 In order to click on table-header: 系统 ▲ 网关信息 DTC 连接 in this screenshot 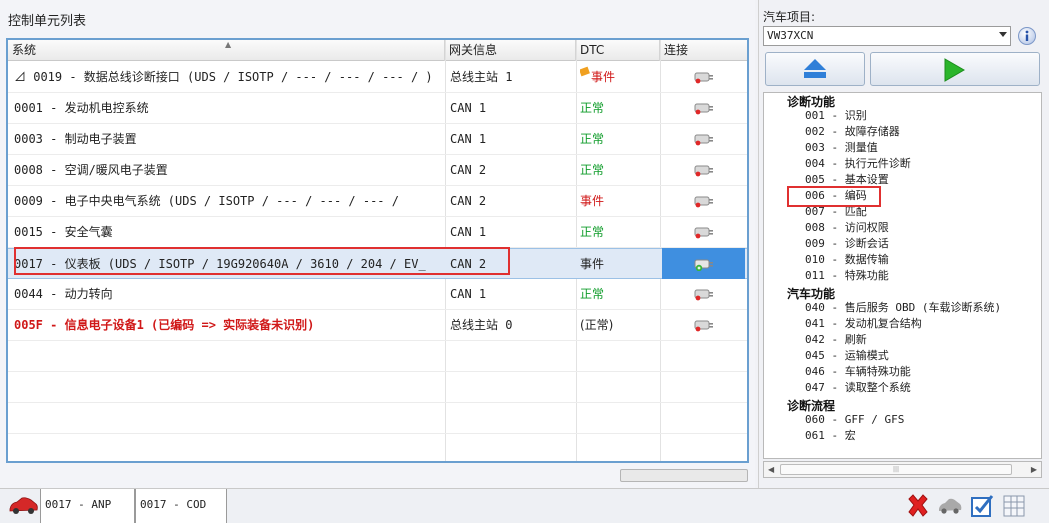, I will do `click(377, 50)`.